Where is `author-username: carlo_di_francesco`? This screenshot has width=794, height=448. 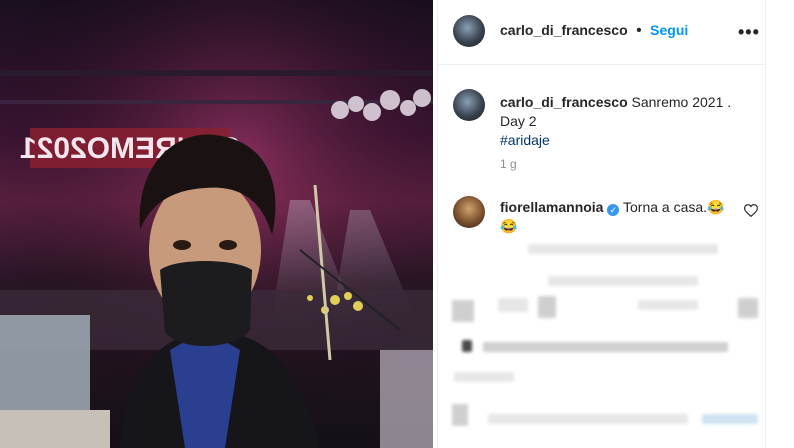 author-username: carlo_di_francesco is located at coordinates (564, 30).